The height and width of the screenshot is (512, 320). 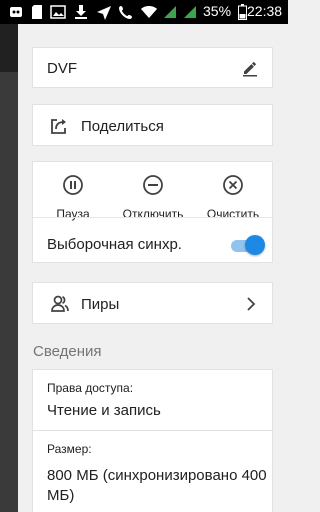 I want to click on clear-button: Очистить, so click(x=233, y=197).